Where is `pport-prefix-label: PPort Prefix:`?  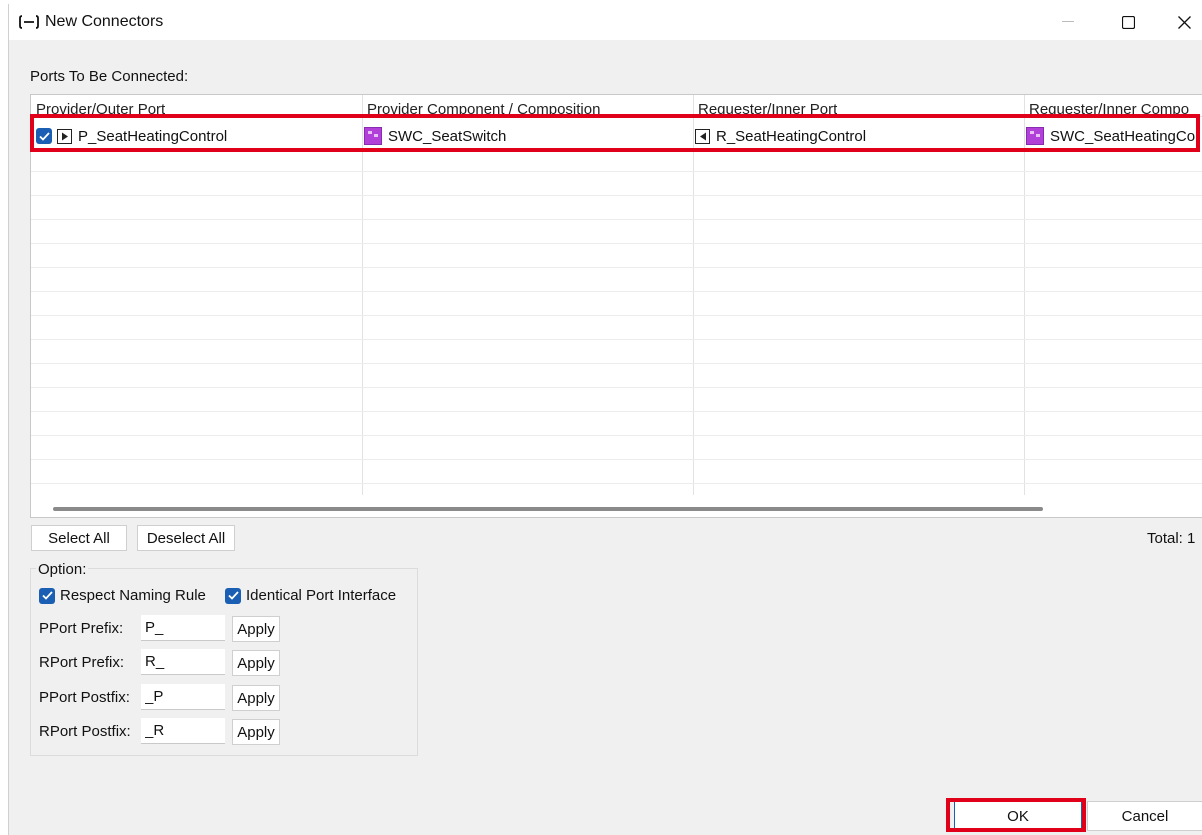 pport-prefix-label: PPort Prefix: is located at coordinates (81, 628).